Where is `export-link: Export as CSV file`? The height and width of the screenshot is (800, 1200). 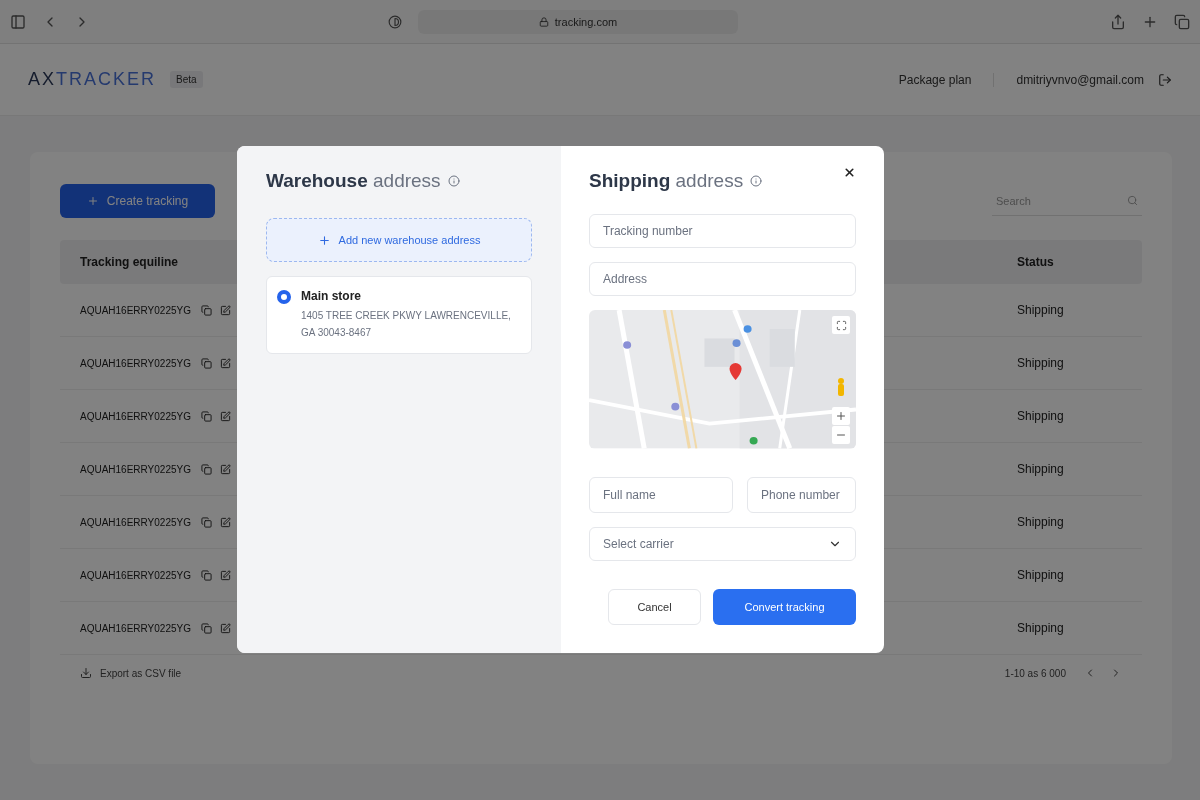
export-link: Export as CSV file is located at coordinates (141, 673).